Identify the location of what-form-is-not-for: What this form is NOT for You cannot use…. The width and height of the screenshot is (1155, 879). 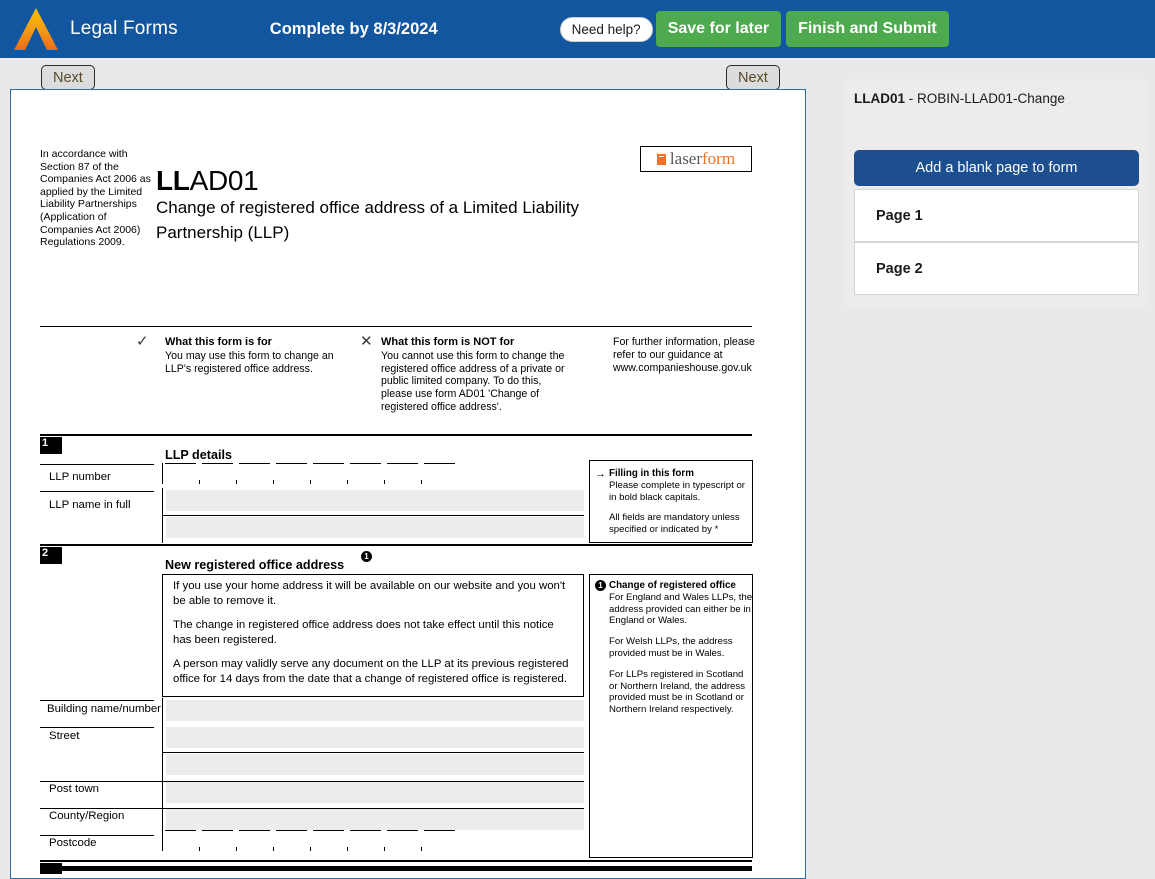
(474, 375).